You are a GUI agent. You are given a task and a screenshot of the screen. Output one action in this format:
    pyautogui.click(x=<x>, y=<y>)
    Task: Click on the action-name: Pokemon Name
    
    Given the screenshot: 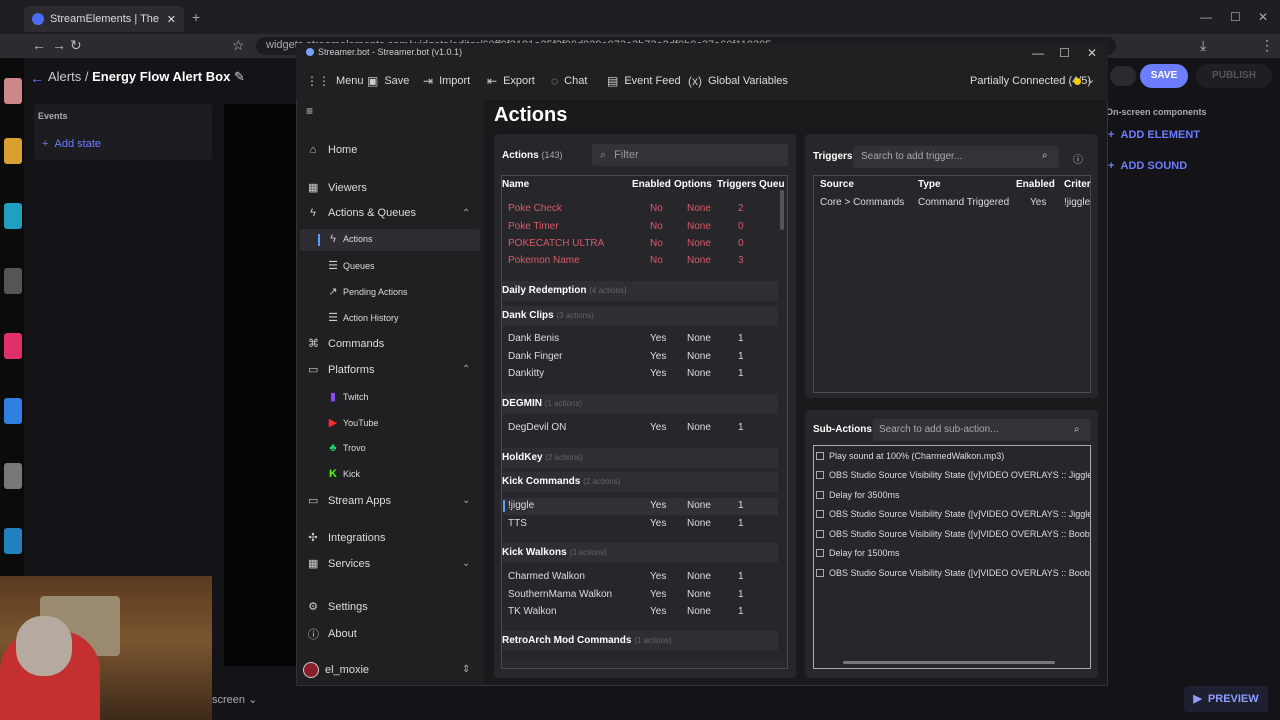 What is the action you would take?
    pyautogui.click(x=544, y=260)
    